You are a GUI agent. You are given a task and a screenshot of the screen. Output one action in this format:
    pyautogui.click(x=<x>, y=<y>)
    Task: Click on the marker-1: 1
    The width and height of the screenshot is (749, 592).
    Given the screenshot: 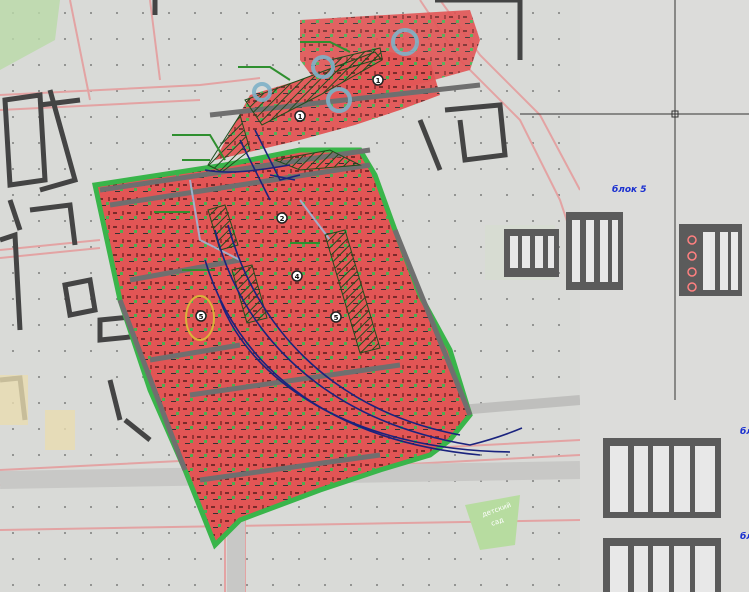 What is the action you would take?
    pyautogui.click(x=378, y=80)
    